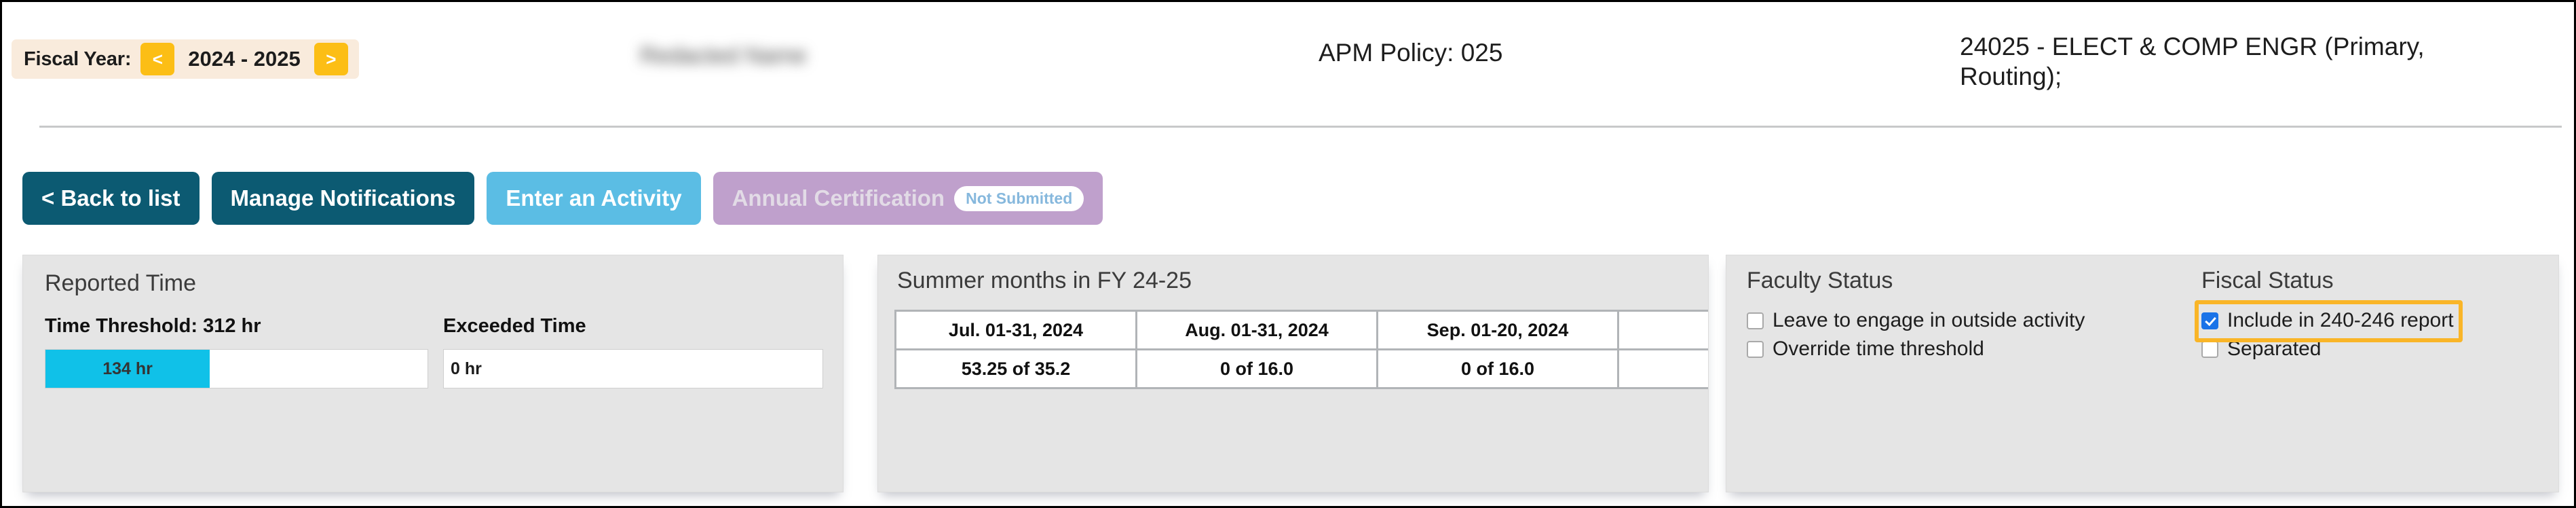 The height and width of the screenshot is (508, 2576). I want to click on summer-usage-cell, so click(1662, 368).